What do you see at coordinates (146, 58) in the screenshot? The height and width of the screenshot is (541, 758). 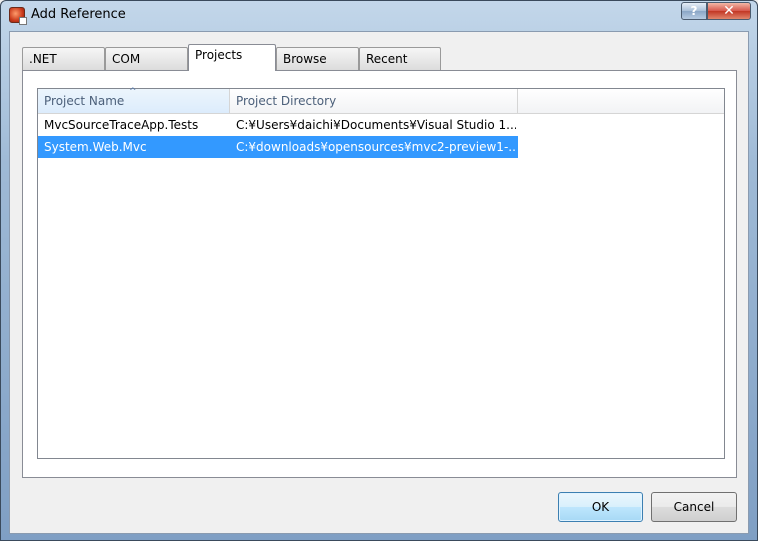 I see `tab-com: COM` at bounding box center [146, 58].